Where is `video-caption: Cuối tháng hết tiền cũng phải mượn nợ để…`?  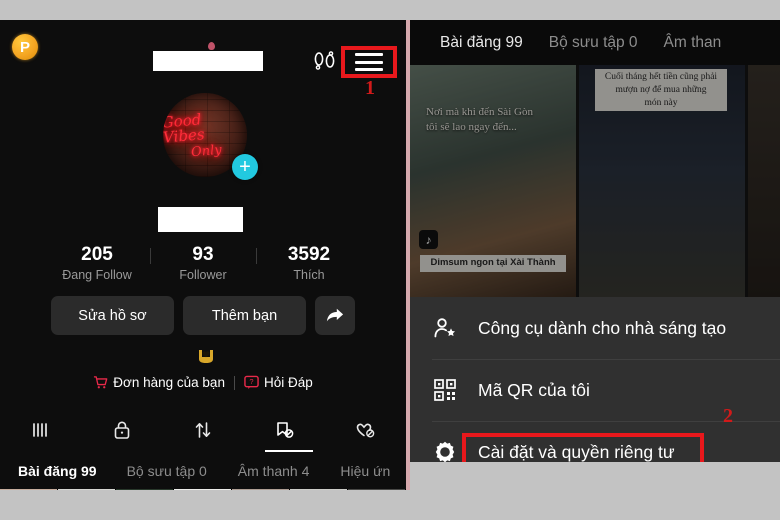 video-caption: Cuối tháng hết tiền cũng phải mượn nợ để… is located at coordinates (661, 90).